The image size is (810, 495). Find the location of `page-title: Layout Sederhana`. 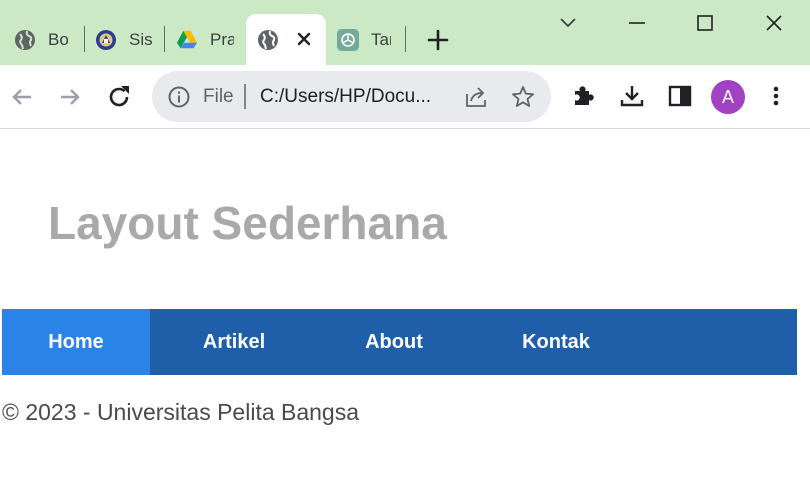

page-title: Layout Sederhana is located at coordinates (247, 223).